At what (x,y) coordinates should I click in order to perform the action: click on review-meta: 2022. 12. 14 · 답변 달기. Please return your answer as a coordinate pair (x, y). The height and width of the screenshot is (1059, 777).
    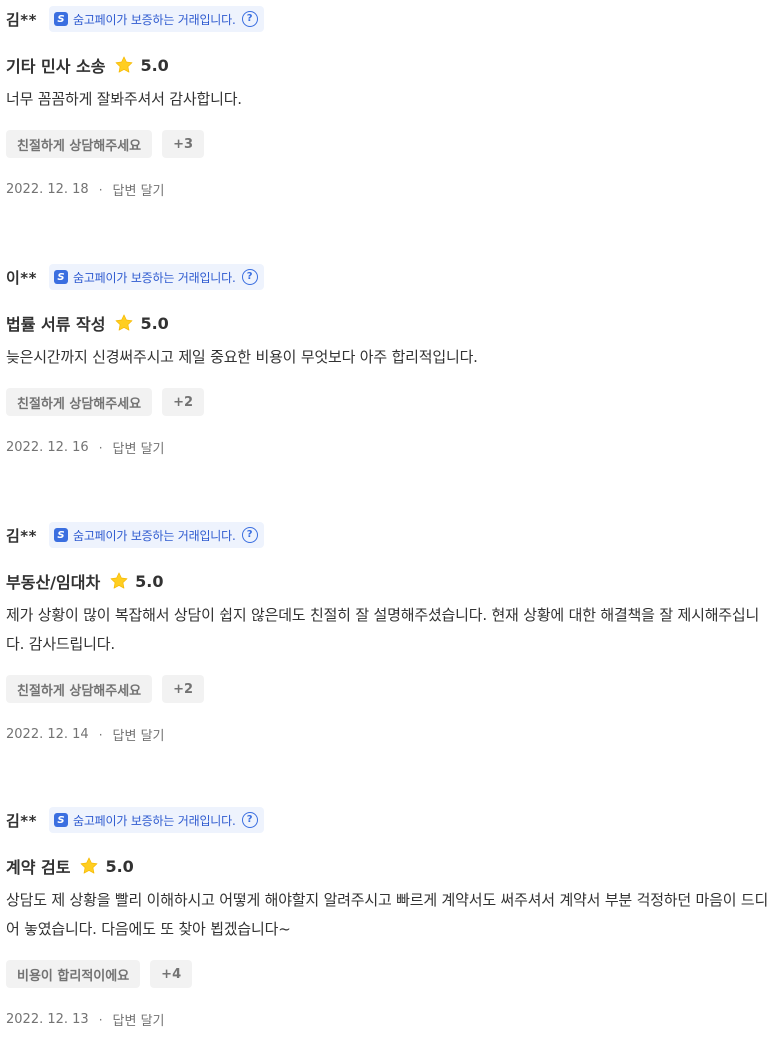
    Looking at the image, I should click on (85, 734).